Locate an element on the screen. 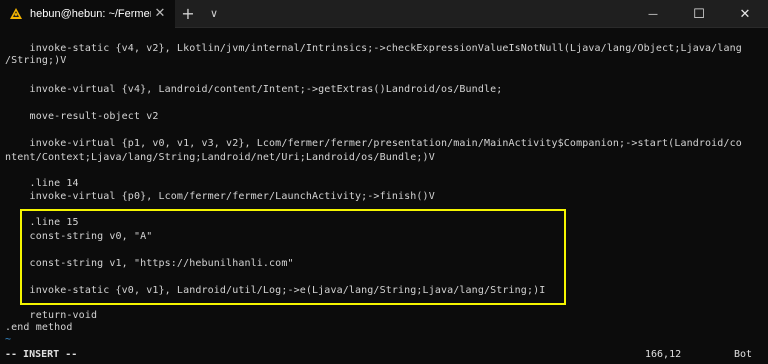  window-controls: — ☐ ✕ is located at coordinates (699, 14).